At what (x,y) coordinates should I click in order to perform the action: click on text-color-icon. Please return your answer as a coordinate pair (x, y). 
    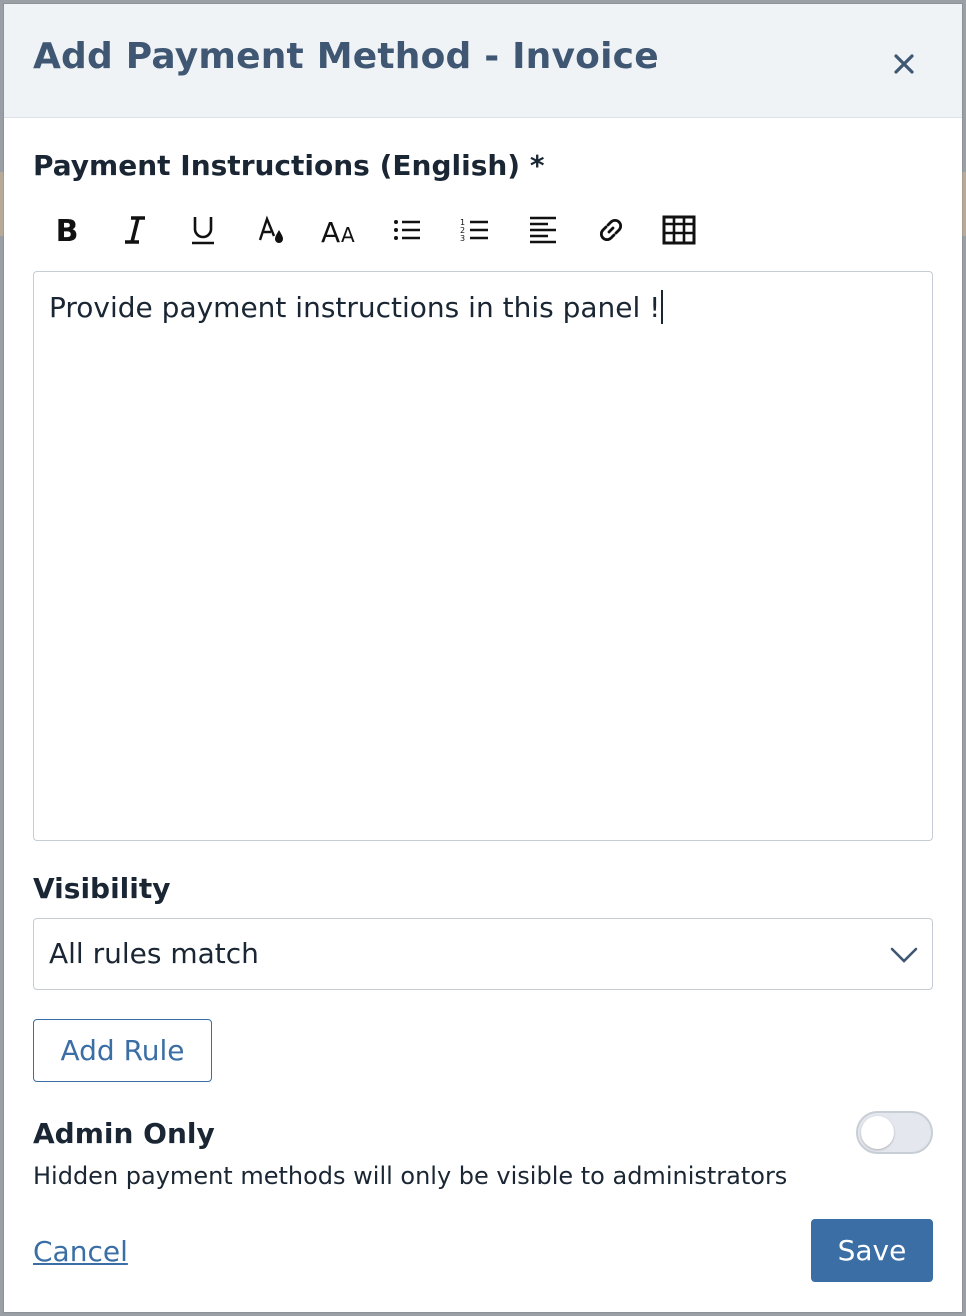
    Looking at the image, I should click on (270, 229).